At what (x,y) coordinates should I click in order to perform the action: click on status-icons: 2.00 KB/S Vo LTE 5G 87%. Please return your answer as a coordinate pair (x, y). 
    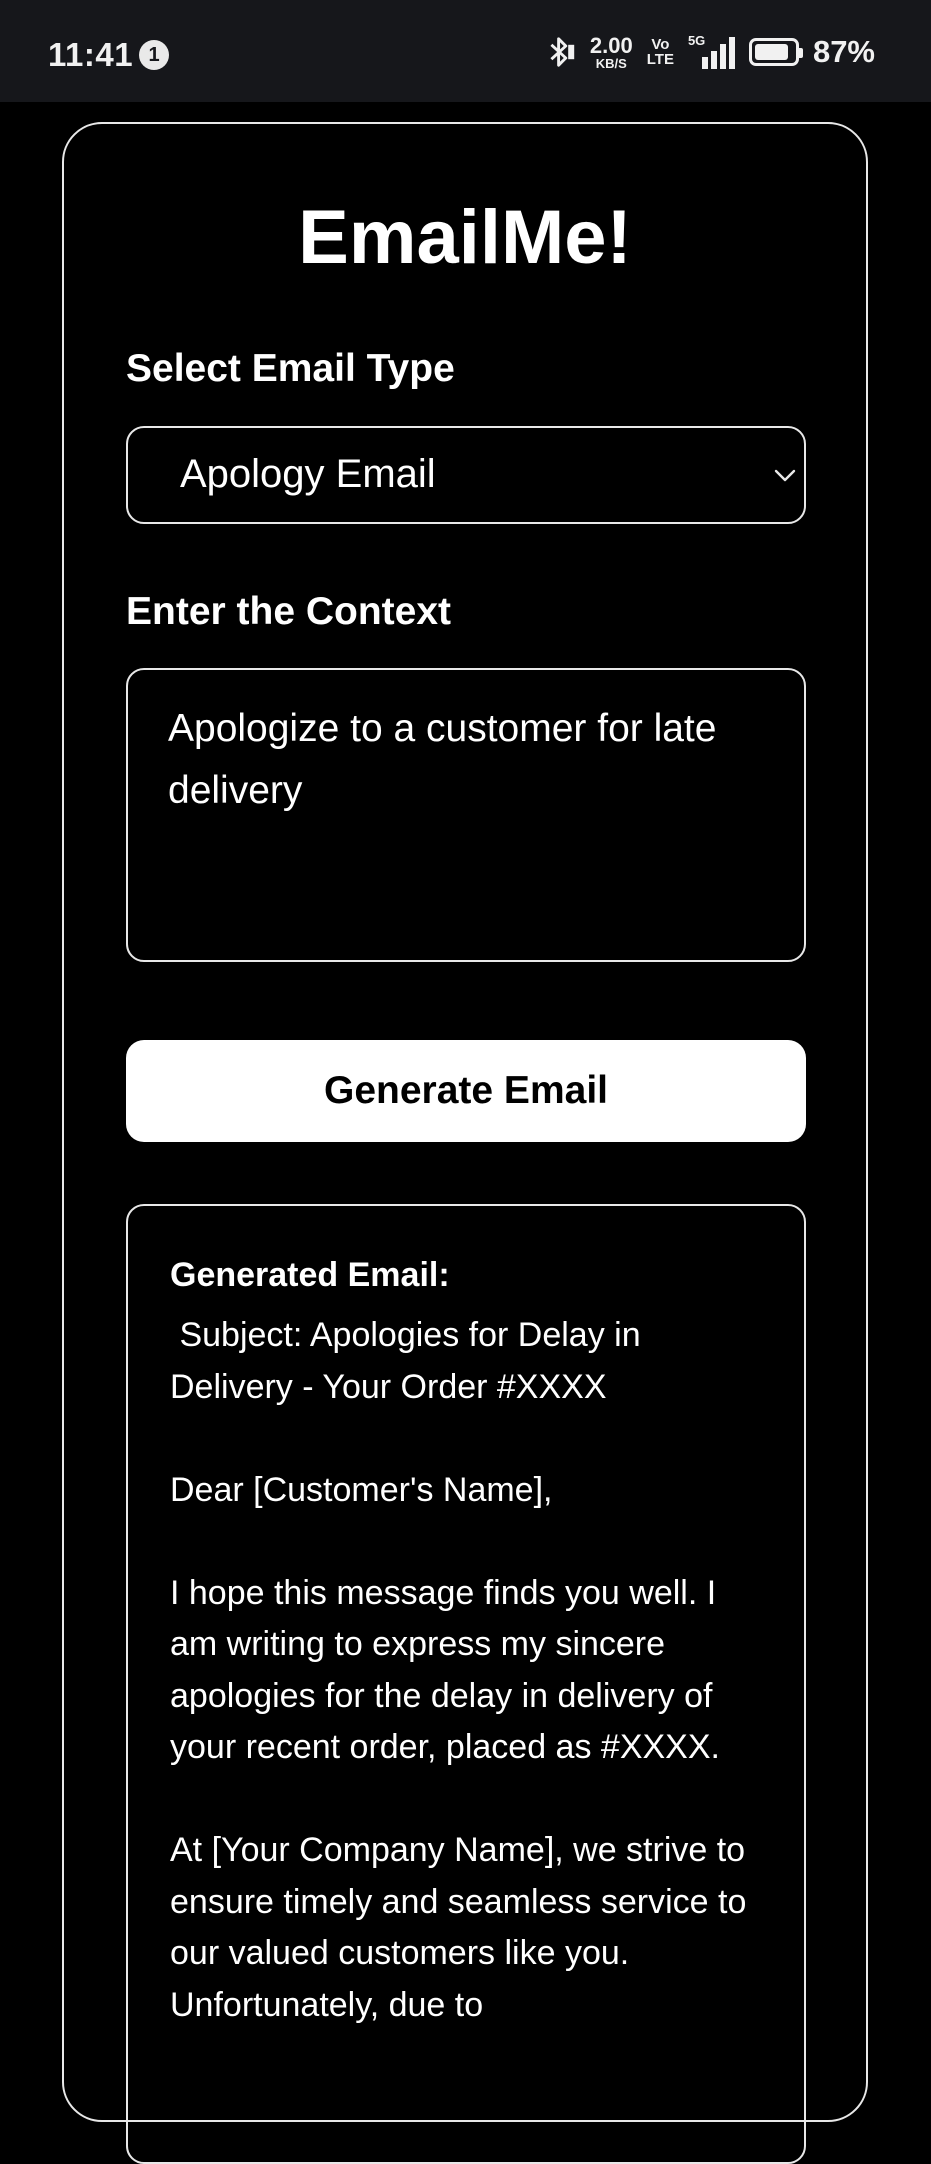
    Looking at the image, I should click on (710, 52).